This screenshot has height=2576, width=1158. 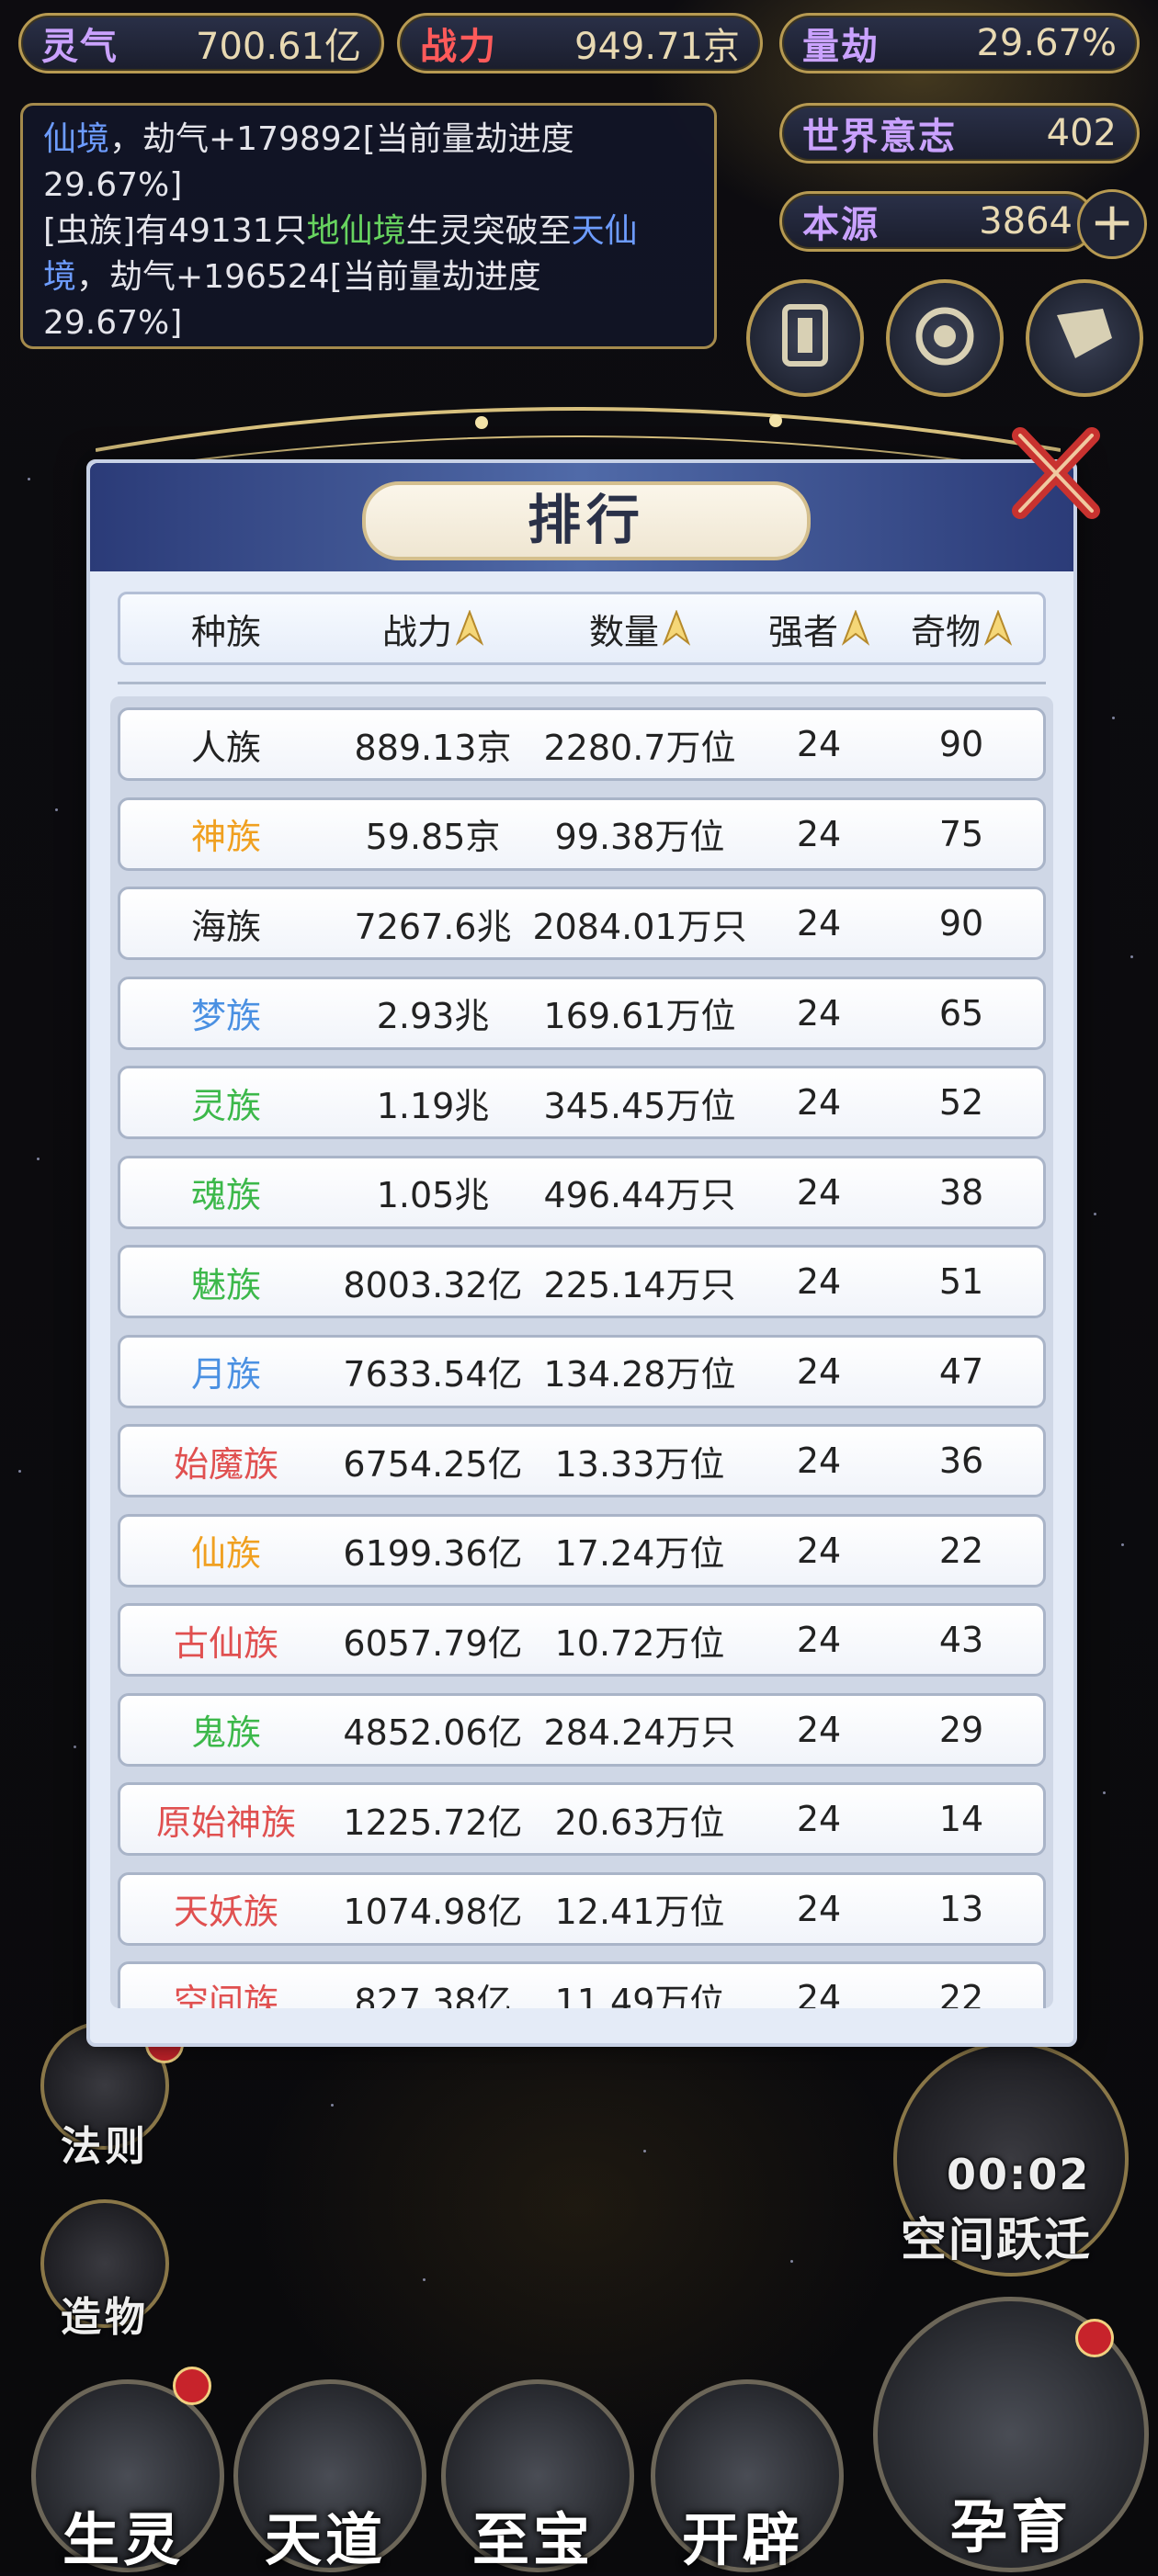 I want to click on cell-treasure: 90, so click(x=961, y=744).